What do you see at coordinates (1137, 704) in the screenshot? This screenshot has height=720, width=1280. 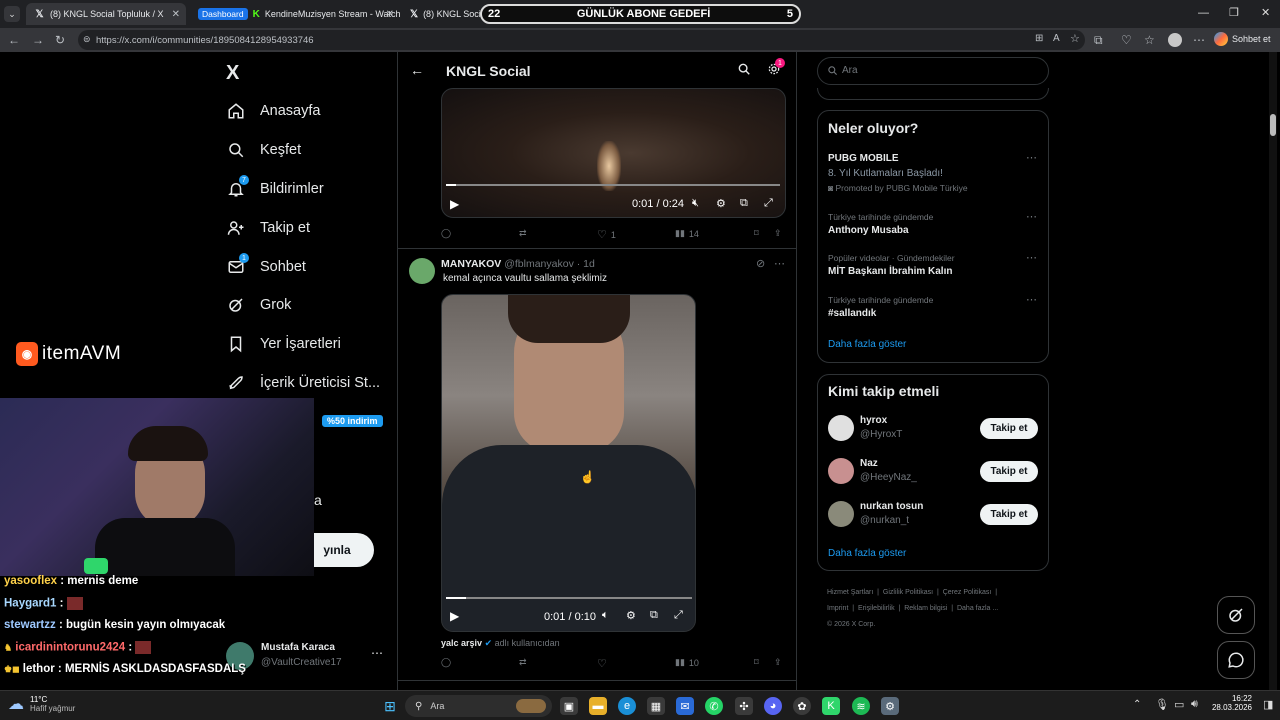 I see `tray-expand-icon: ⌃` at bounding box center [1137, 704].